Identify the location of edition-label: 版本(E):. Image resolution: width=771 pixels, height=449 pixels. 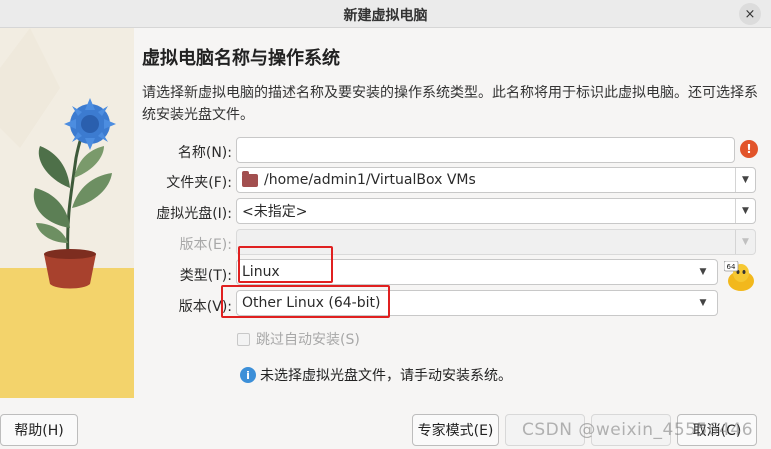
(206, 245).